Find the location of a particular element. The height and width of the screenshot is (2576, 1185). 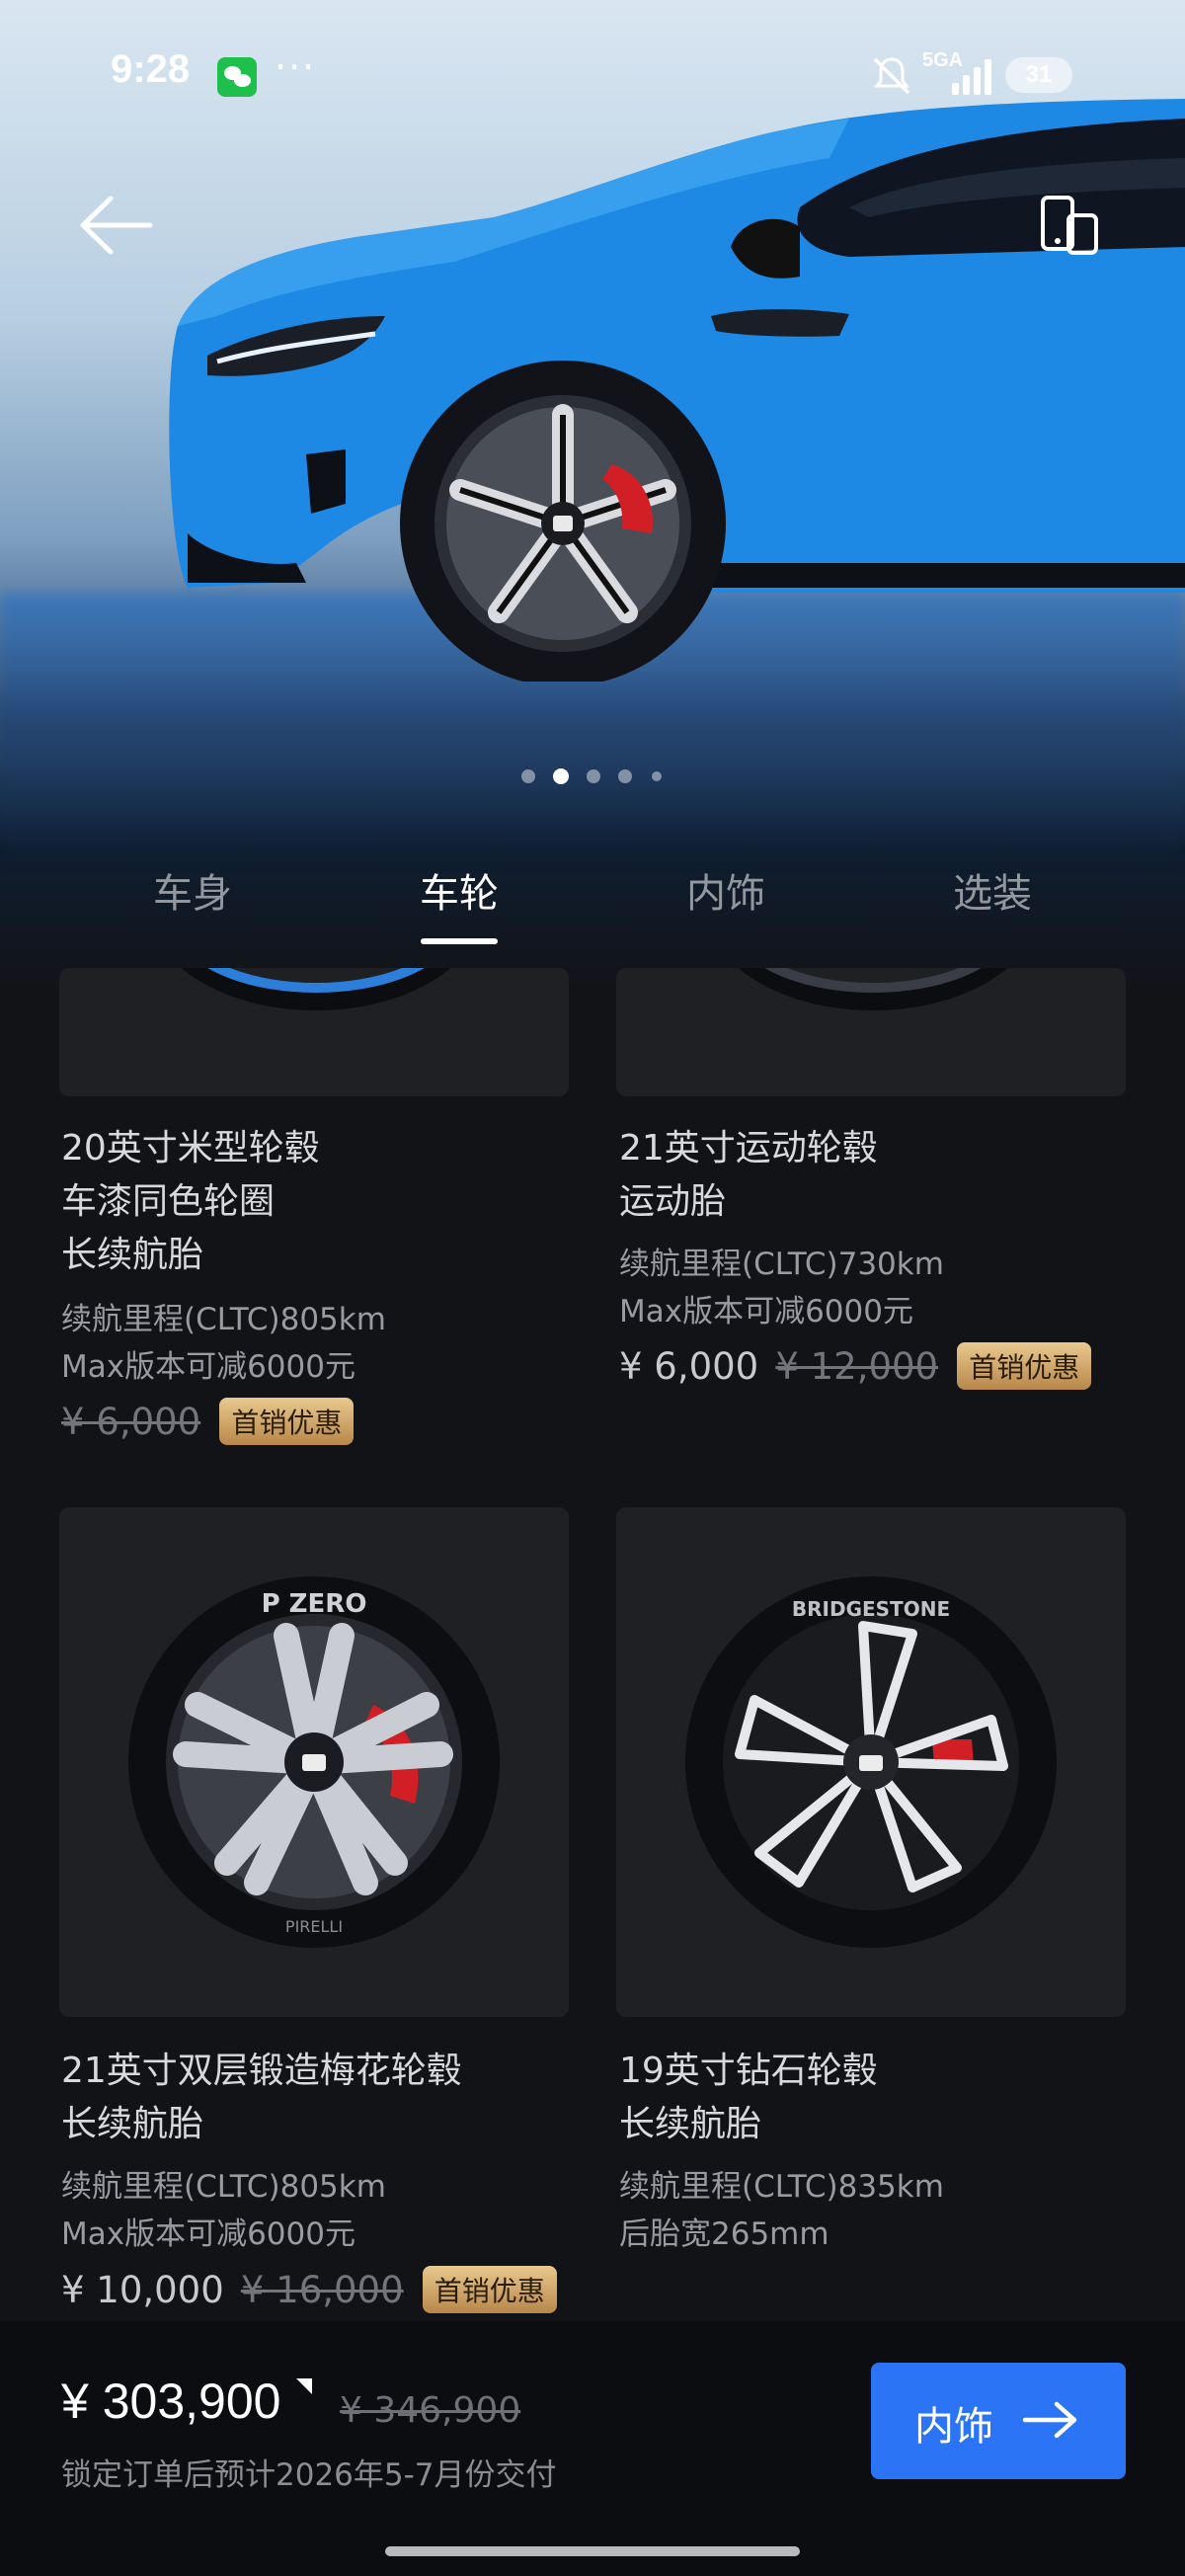

wheel-meta-line: 后胎宽265mm is located at coordinates (725, 2234).